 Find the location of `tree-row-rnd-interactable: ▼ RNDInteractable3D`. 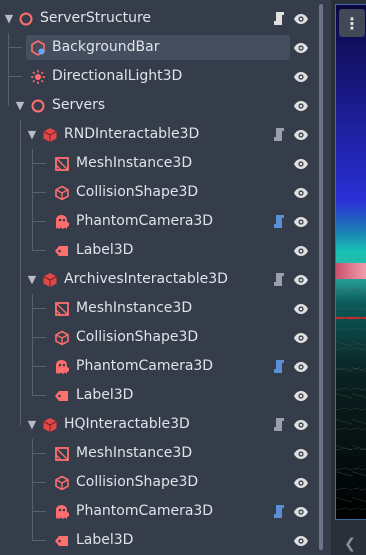

tree-row-rnd-interactable: ▼ RNDInteractable3D is located at coordinates (157, 134).